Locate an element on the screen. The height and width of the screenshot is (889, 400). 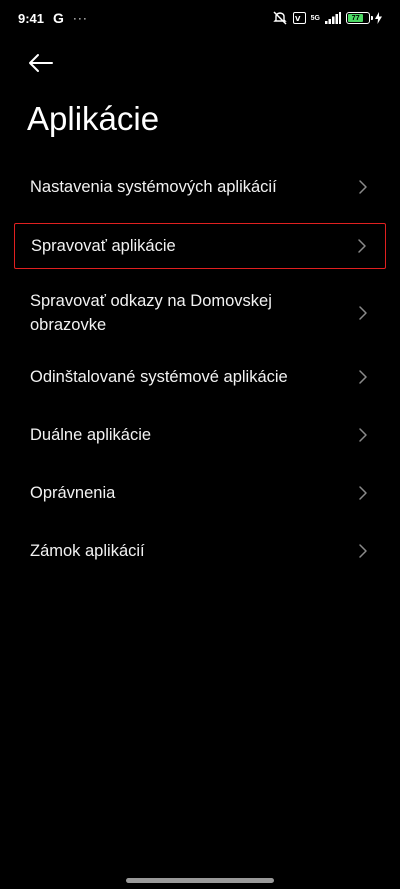
back-button is located at coordinates (41, 63).